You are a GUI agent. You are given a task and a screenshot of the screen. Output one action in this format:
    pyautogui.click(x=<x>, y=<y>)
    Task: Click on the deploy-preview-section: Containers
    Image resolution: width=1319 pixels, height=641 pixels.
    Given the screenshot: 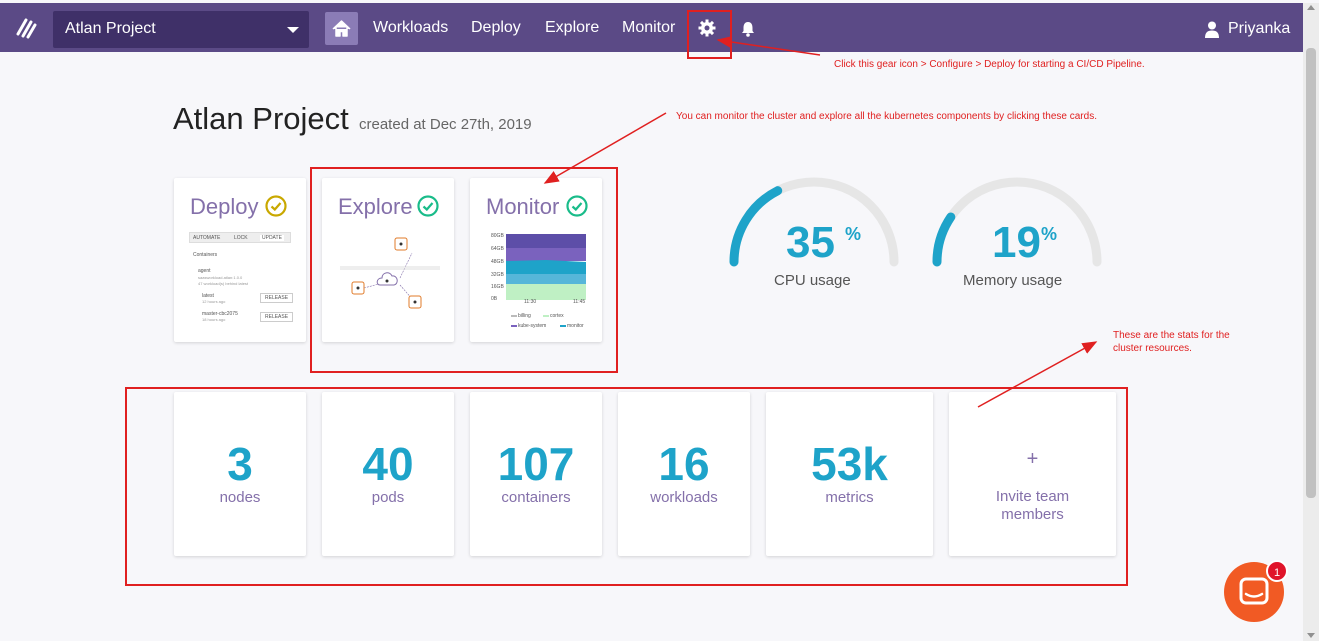 What is the action you would take?
    pyautogui.click(x=205, y=255)
    